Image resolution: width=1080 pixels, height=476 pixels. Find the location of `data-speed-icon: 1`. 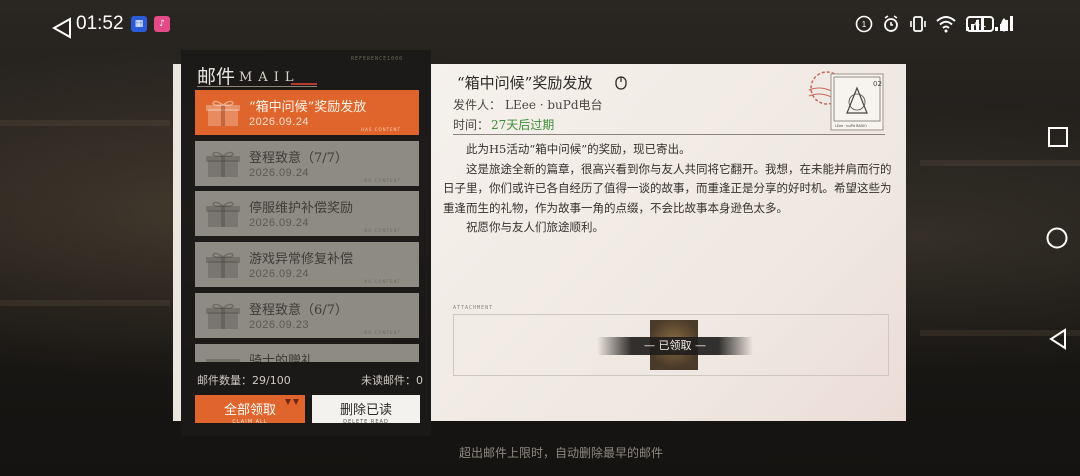

data-speed-icon: 1 is located at coordinates (864, 24).